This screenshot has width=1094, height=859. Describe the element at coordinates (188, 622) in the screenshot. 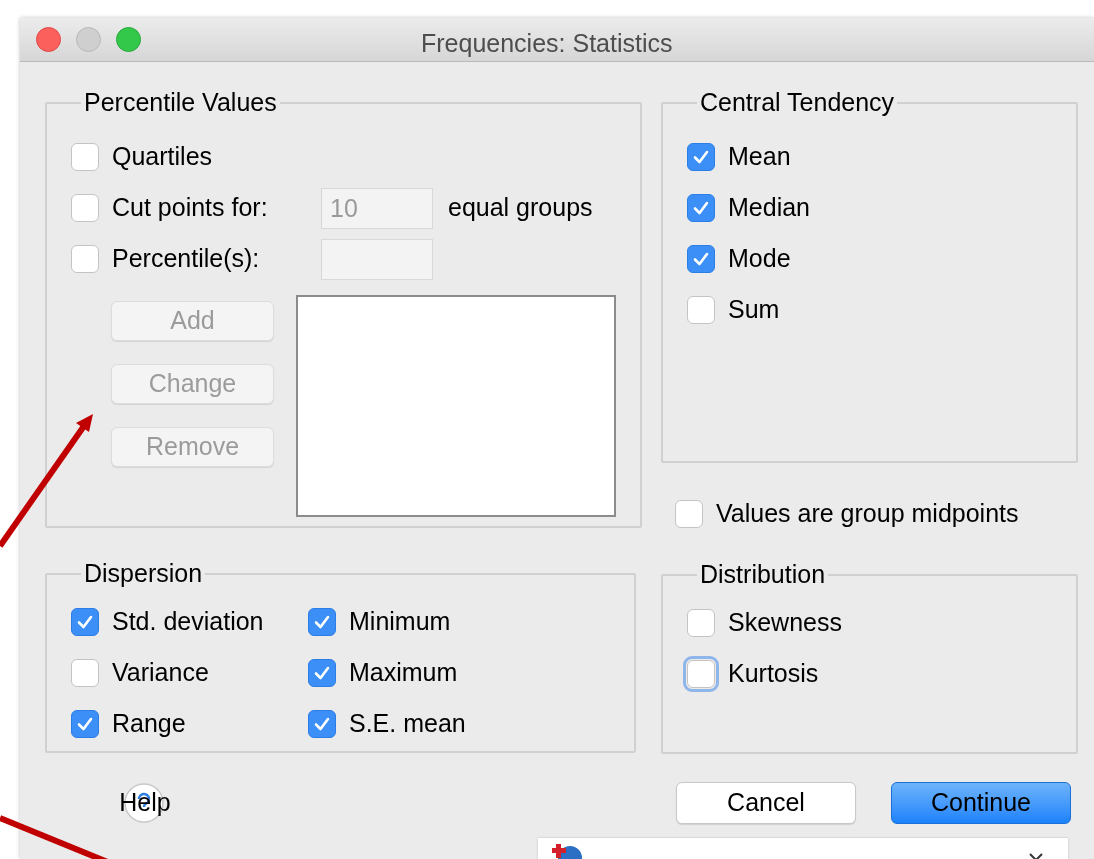

I see `checkbox-label: Std. deviation` at that location.